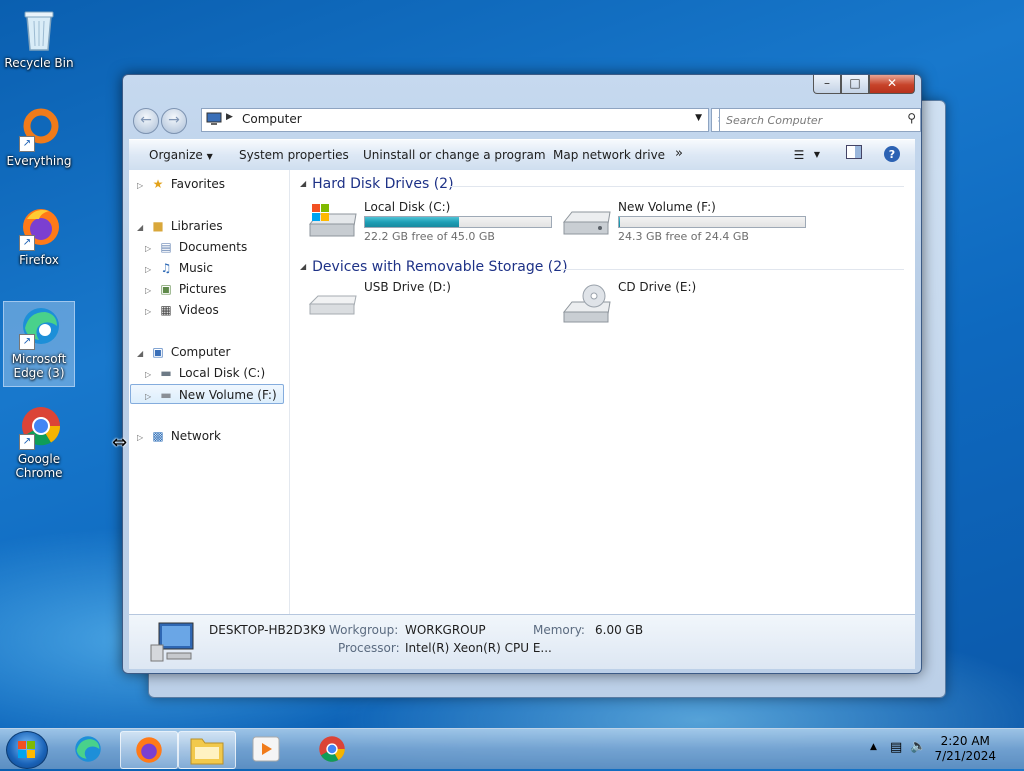  What do you see at coordinates (166, 310) in the screenshot?
I see `videos-icon: ▦` at bounding box center [166, 310].